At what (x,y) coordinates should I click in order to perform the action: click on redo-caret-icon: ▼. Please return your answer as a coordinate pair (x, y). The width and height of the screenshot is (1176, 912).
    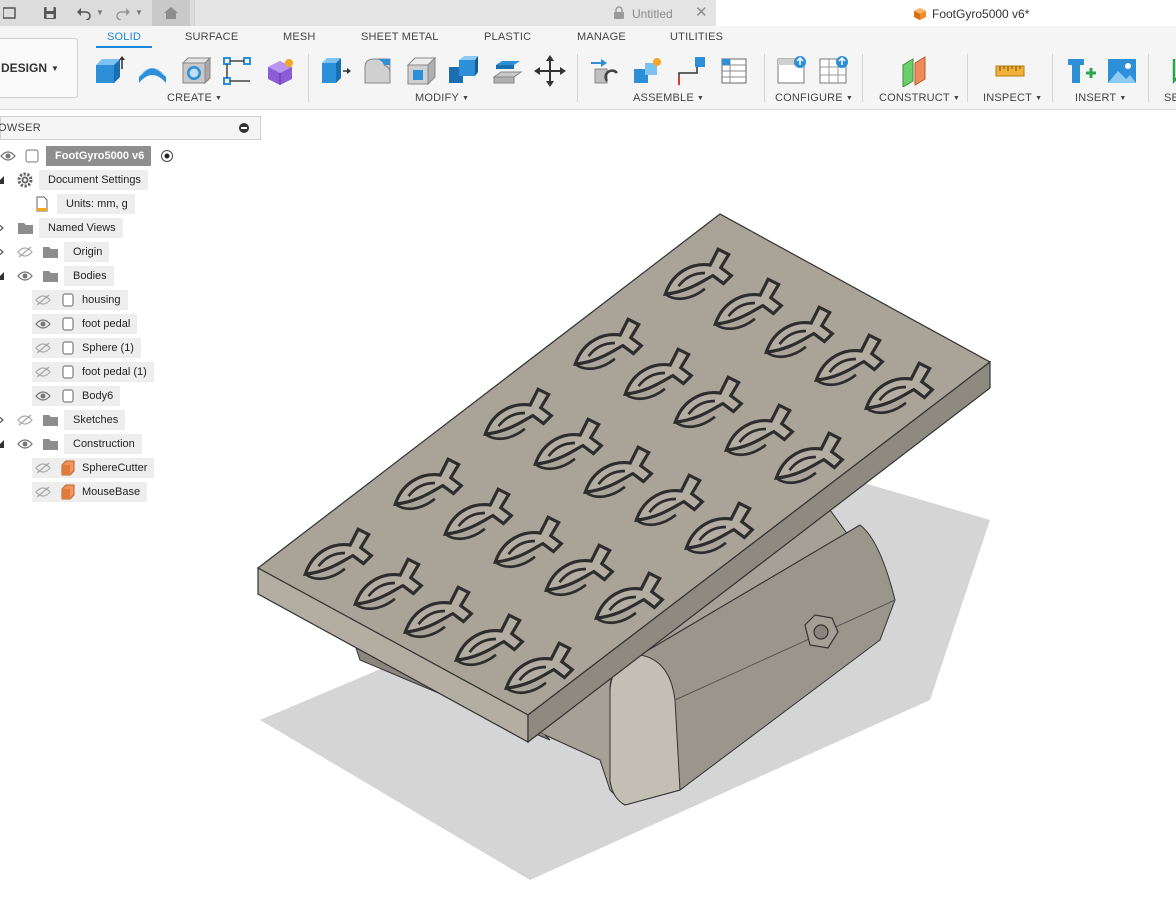
    Looking at the image, I should click on (139, 12).